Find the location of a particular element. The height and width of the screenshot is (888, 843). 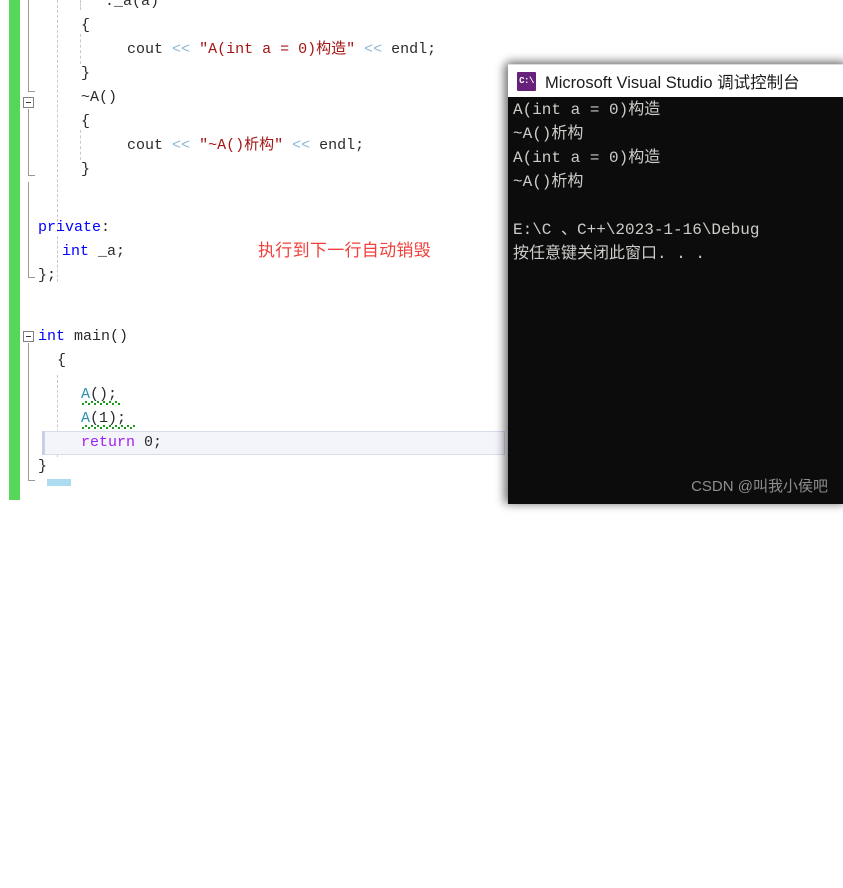

code-line-main-decl: int main() is located at coordinates (83, 337).